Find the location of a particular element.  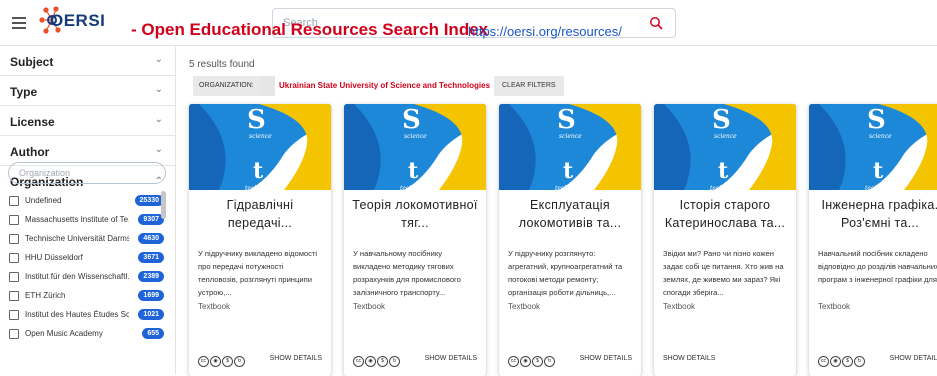

org-name: ETH Zürich is located at coordinates (45, 295).